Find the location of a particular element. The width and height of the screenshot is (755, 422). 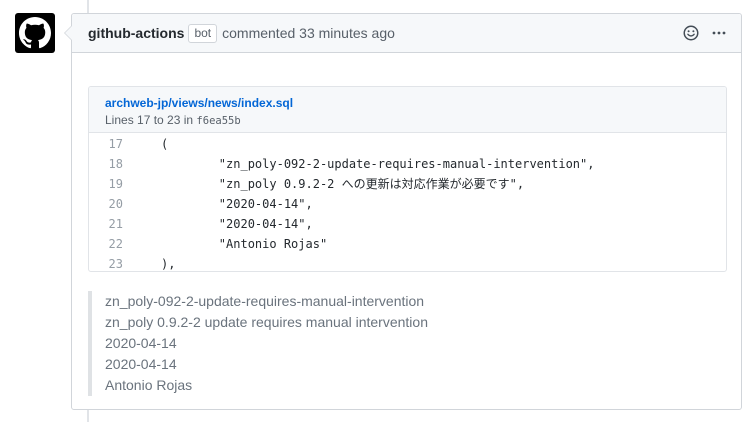

add-reaction-button is located at coordinates (691, 33).